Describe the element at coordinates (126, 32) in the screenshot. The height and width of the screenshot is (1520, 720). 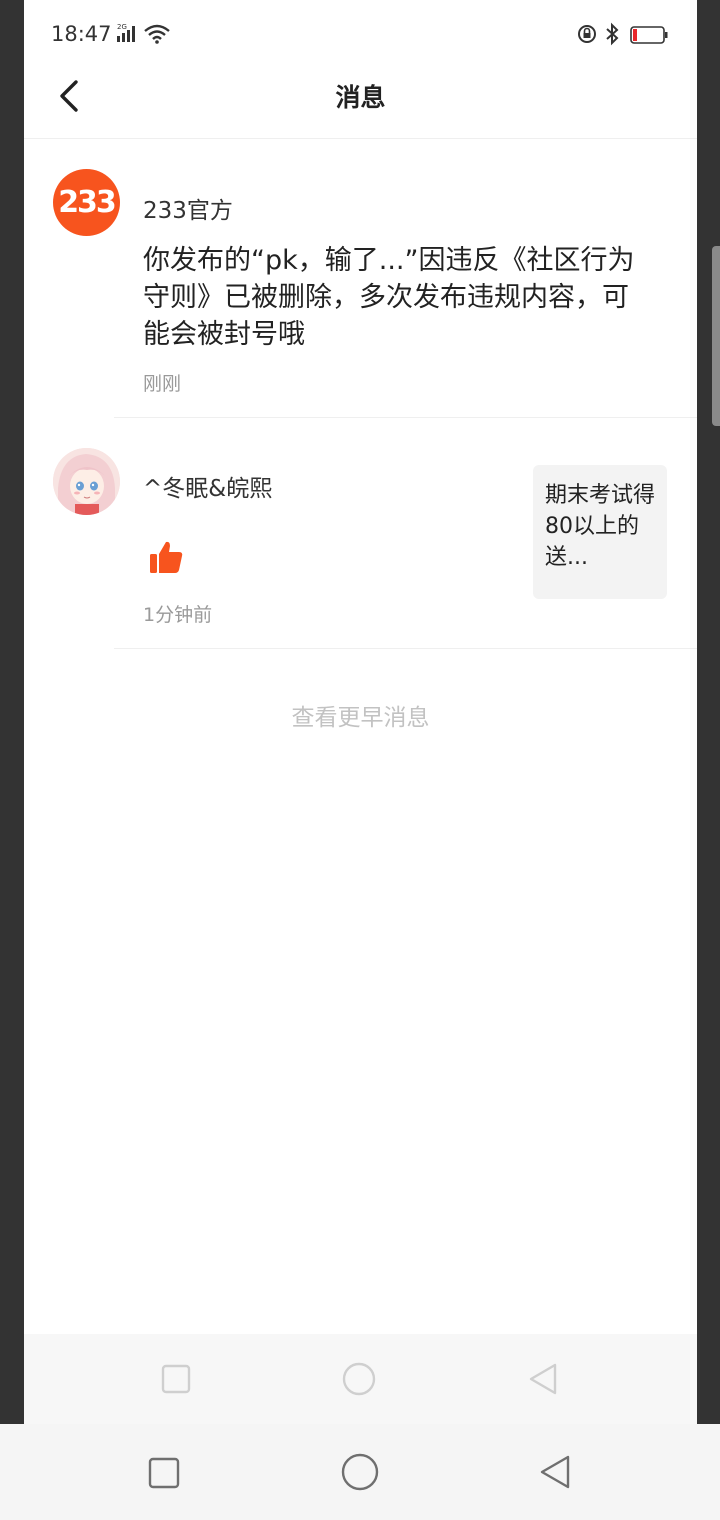
I see `signal-icon: 2G` at that location.